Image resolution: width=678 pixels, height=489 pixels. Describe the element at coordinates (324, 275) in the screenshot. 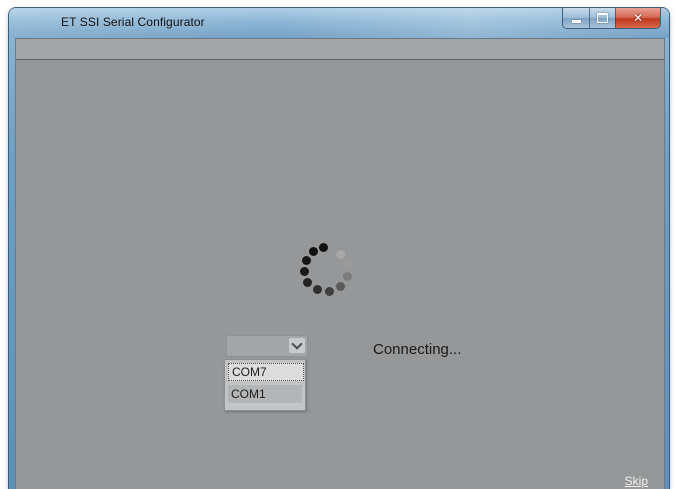

I see `loading-spinner-icon` at that location.